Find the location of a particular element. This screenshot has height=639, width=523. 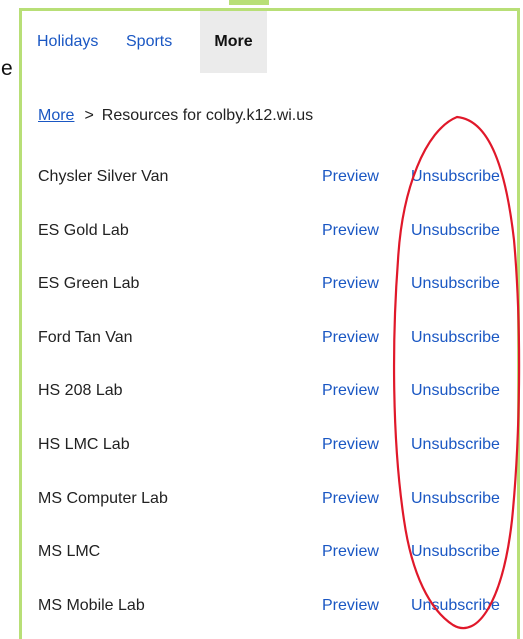

list-item: HS 208 Lab Preview Unsubscribe is located at coordinates (269, 409).